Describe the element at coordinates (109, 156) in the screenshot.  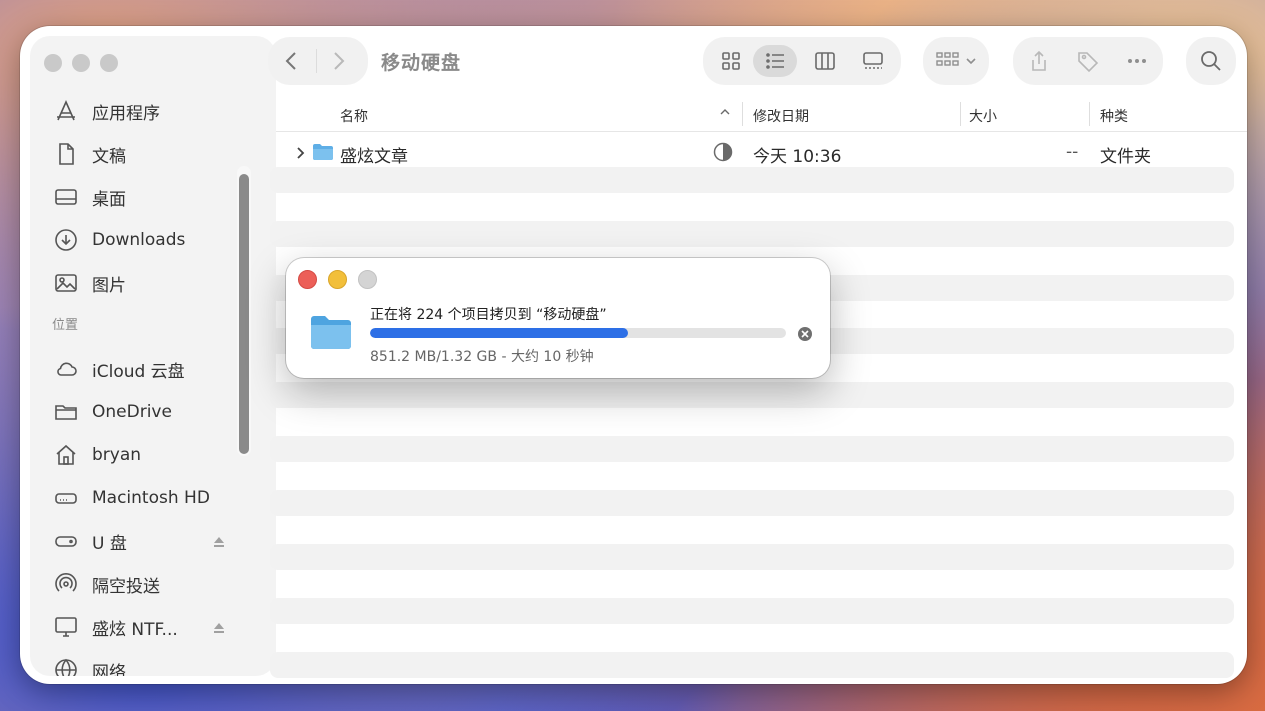
I see `sidebar-item-label: 文稿` at that location.